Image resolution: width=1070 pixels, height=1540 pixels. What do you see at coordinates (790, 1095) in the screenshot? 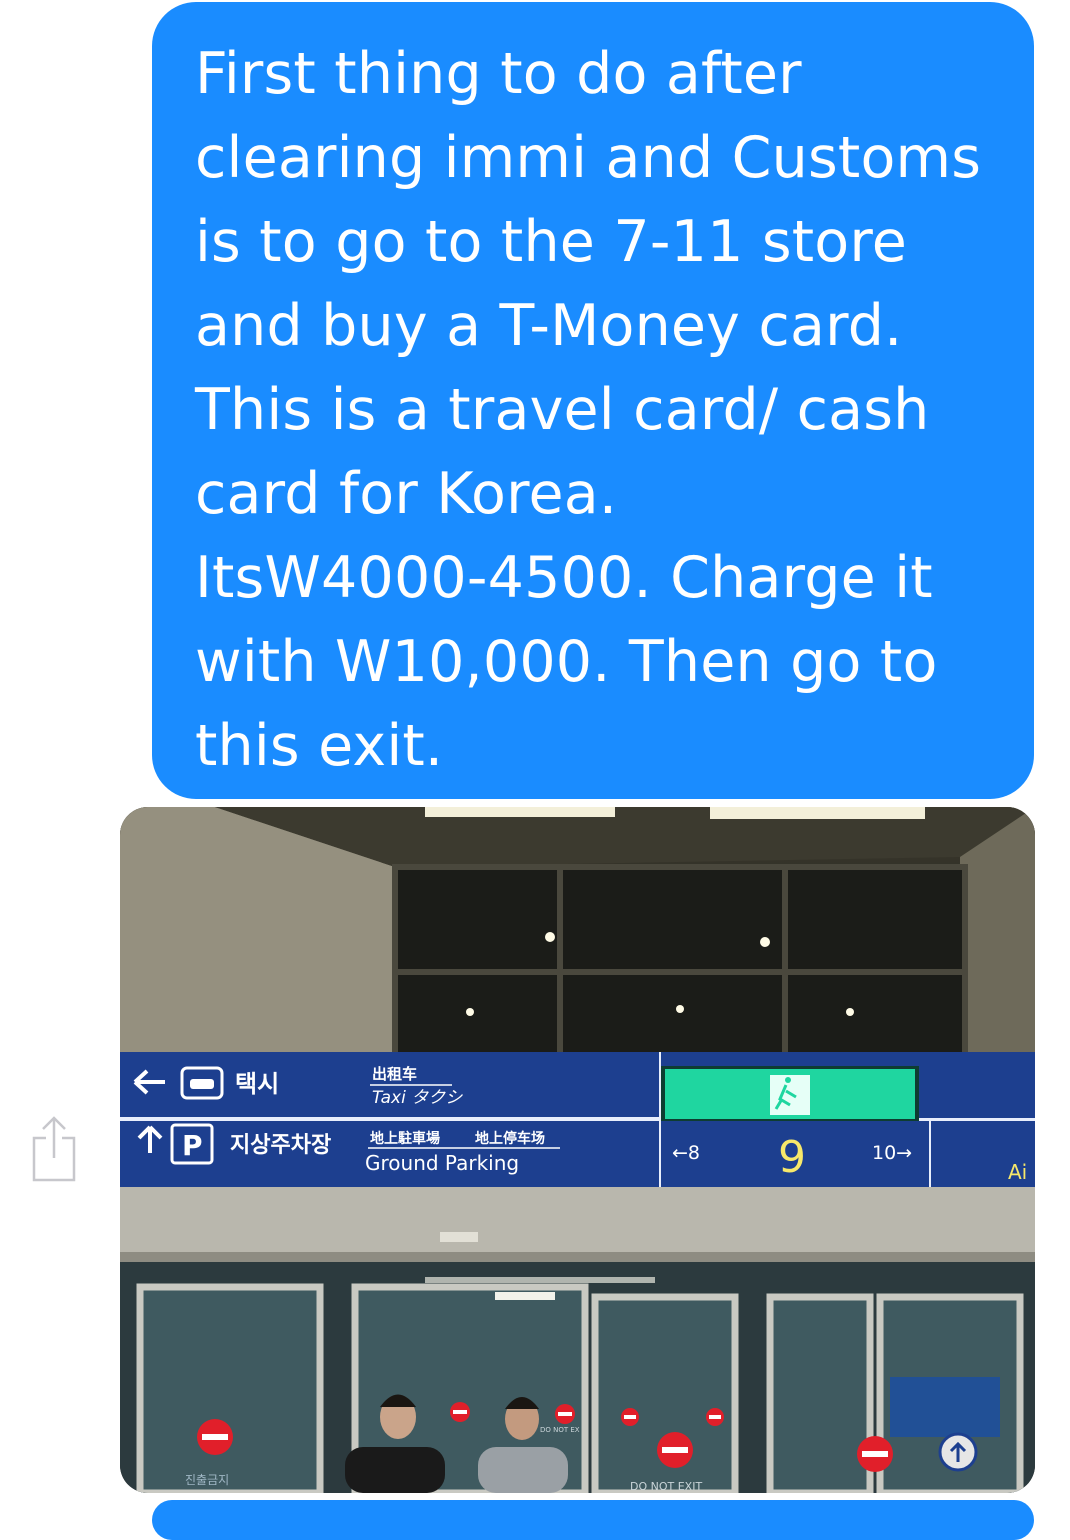
I see `exit-running-man-icon` at bounding box center [790, 1095].